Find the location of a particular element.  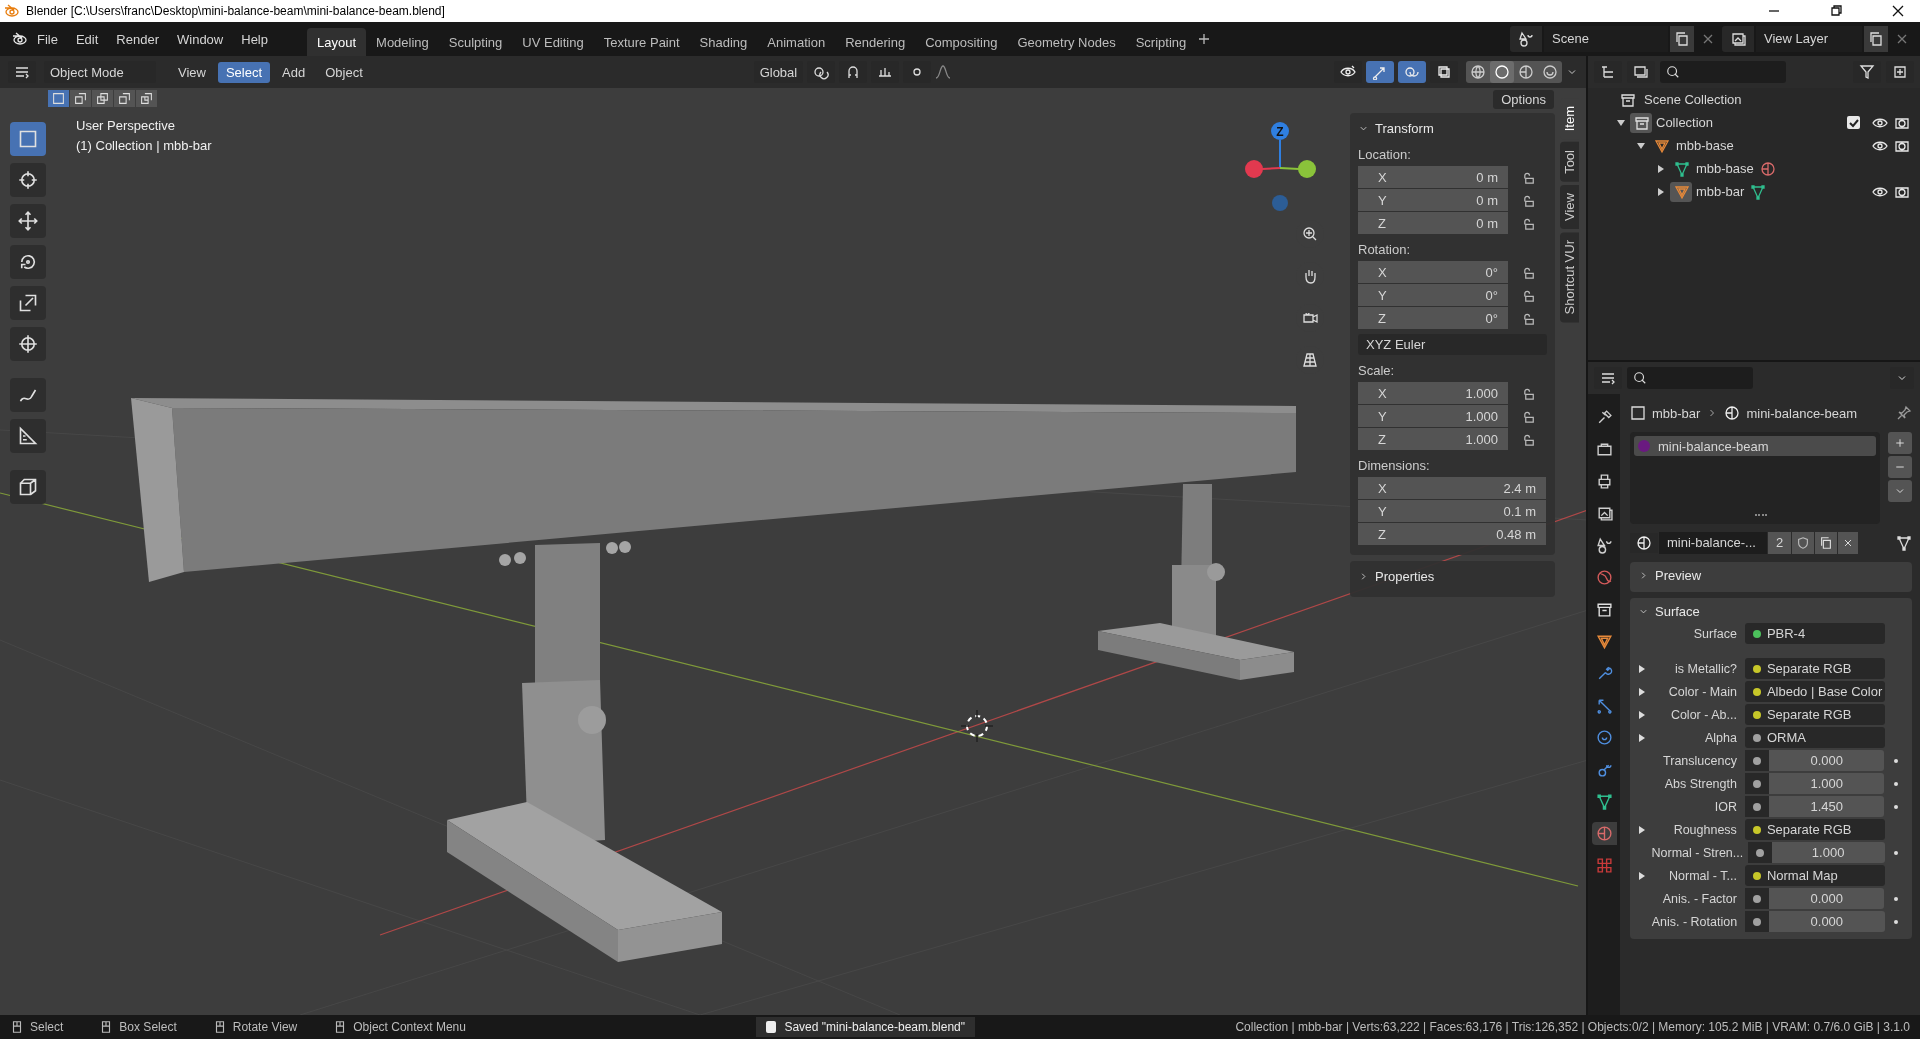

camera-view-icon is located at coordinates (1310, 318).